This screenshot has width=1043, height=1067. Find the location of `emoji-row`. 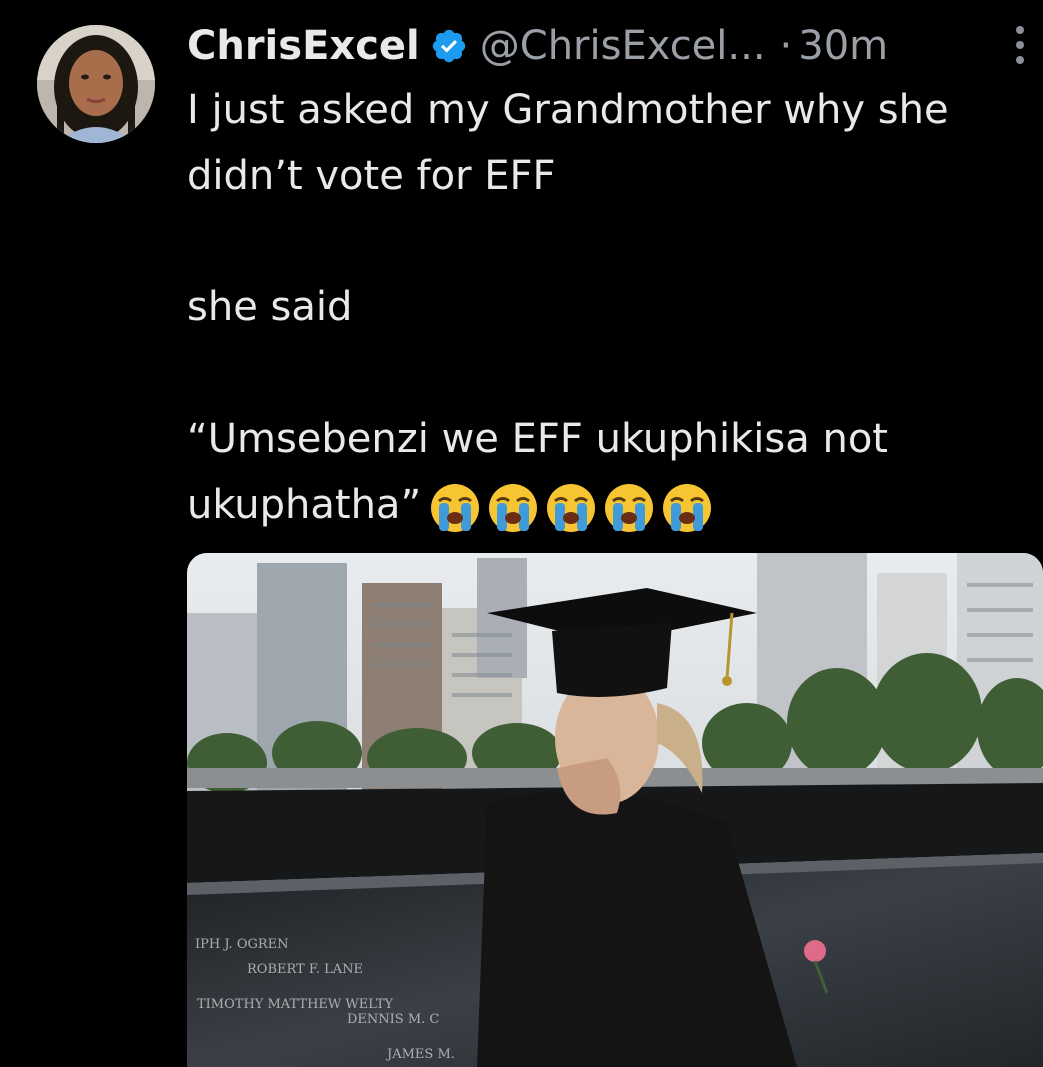

emoji-row is located at coordinates (572, 507).